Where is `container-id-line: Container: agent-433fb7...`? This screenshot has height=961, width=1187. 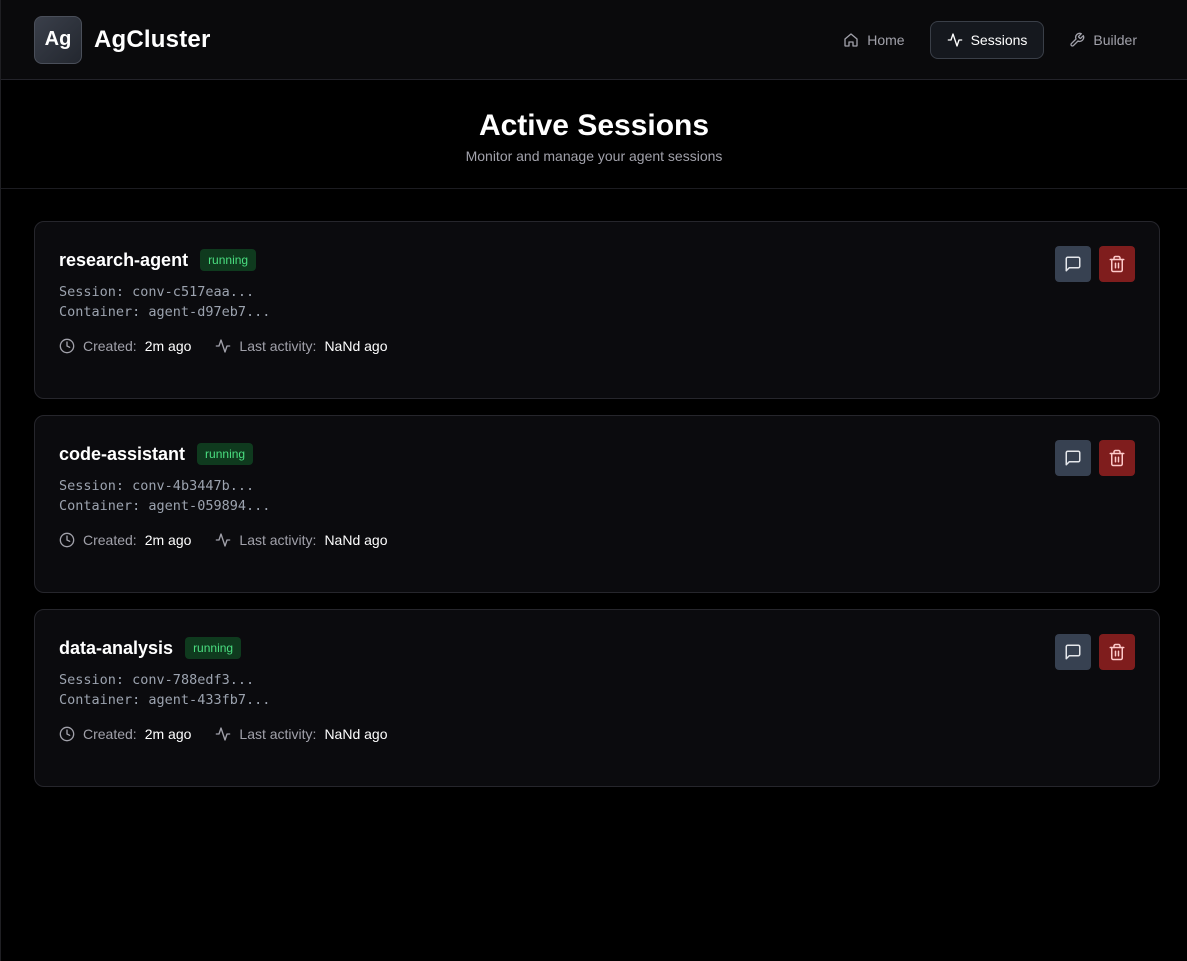
container-id-line: Container: agent-433fb7... is located at coordinates (597, 700).